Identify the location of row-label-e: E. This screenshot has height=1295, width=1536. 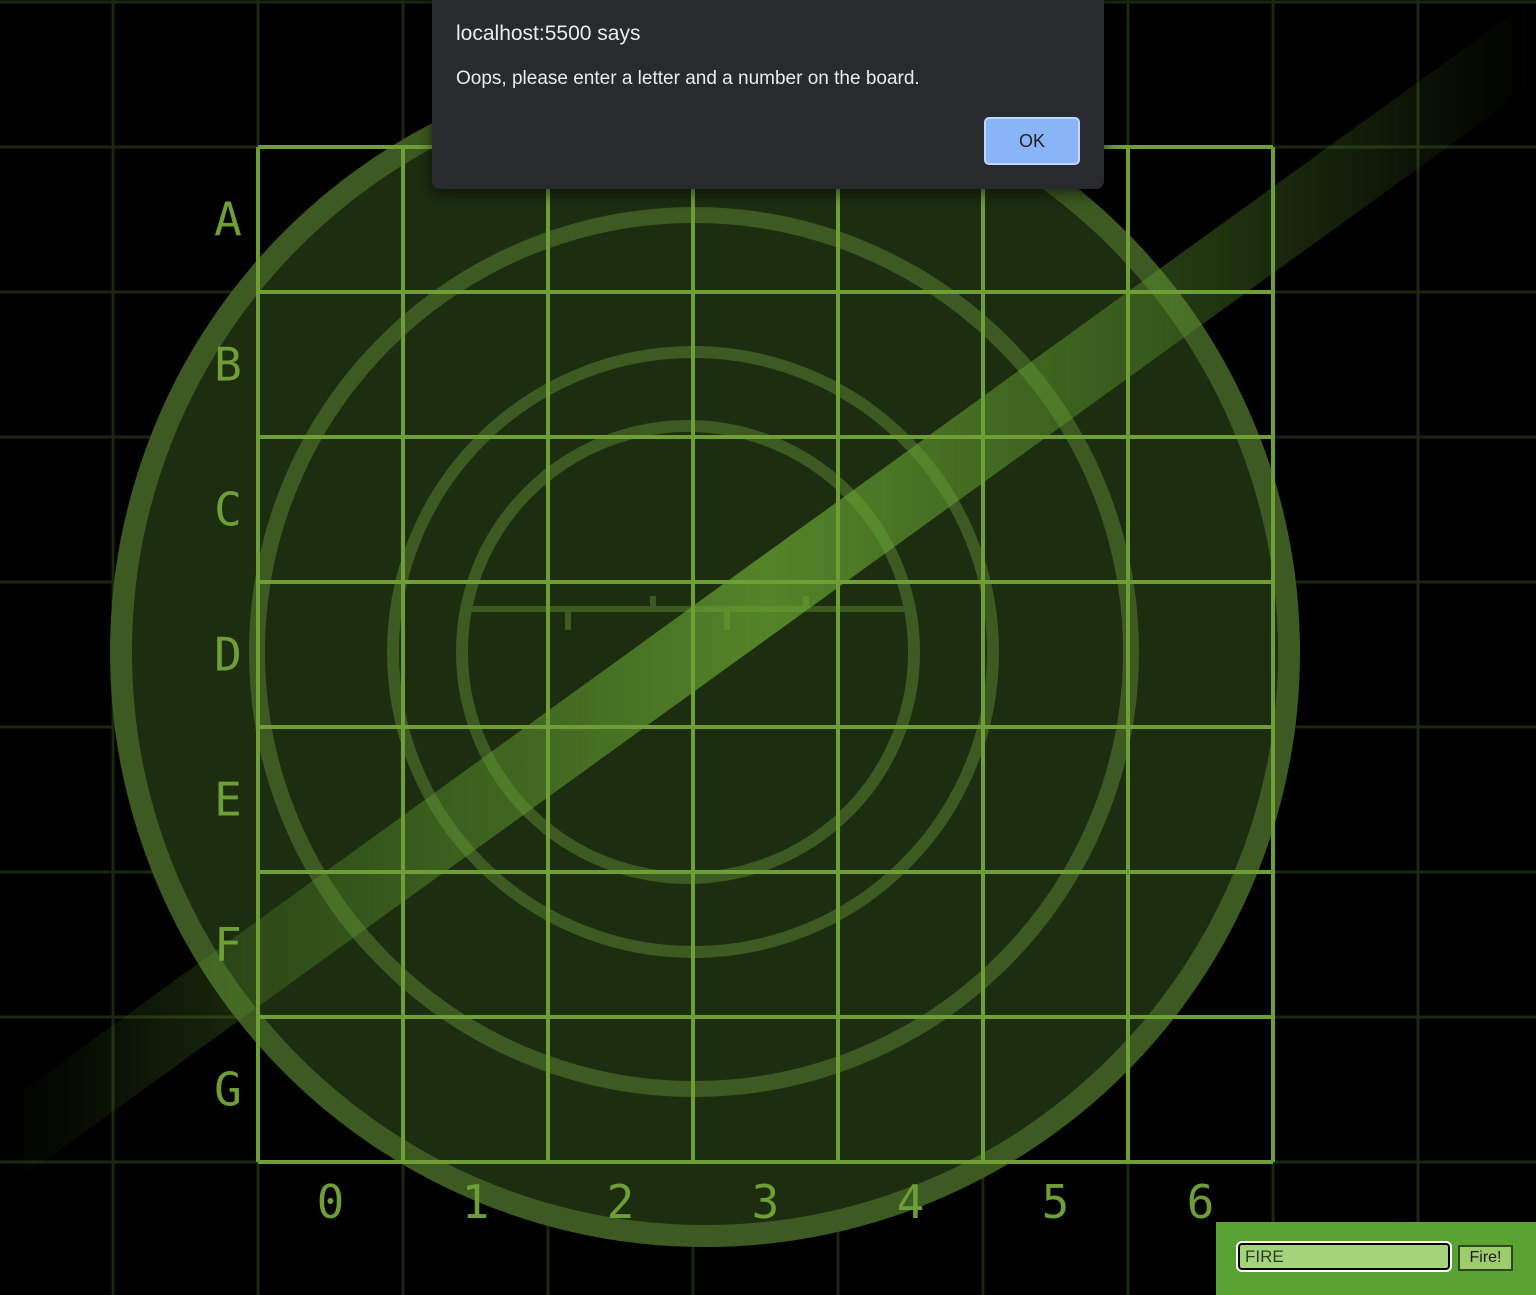
(228, 800).